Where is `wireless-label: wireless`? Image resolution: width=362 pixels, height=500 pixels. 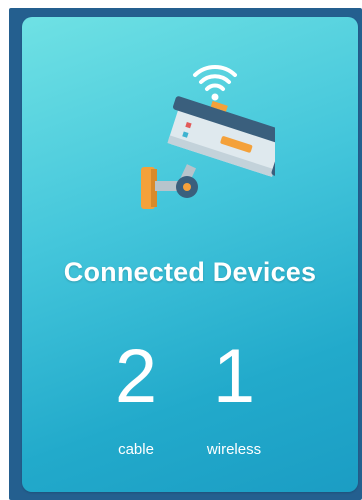
wireless-label: wireless is located at coordinates (234, 449).